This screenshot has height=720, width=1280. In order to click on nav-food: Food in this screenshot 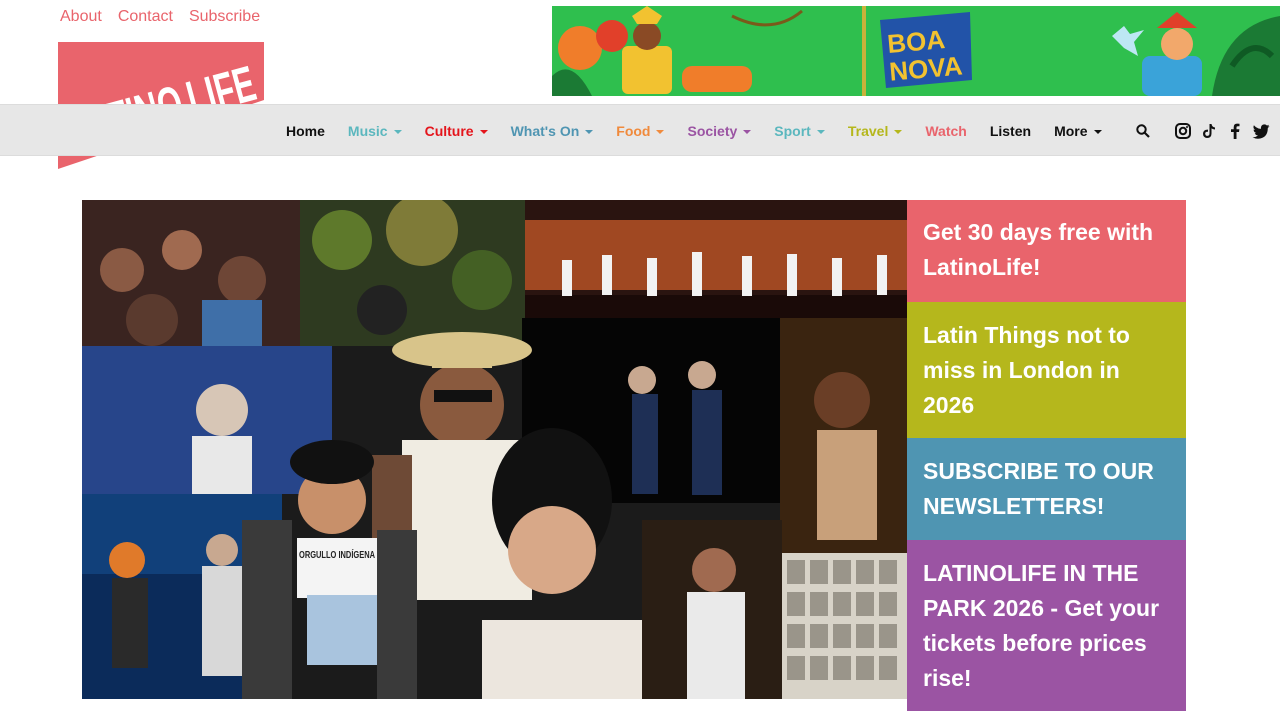, I will do `click(640, 131)`.